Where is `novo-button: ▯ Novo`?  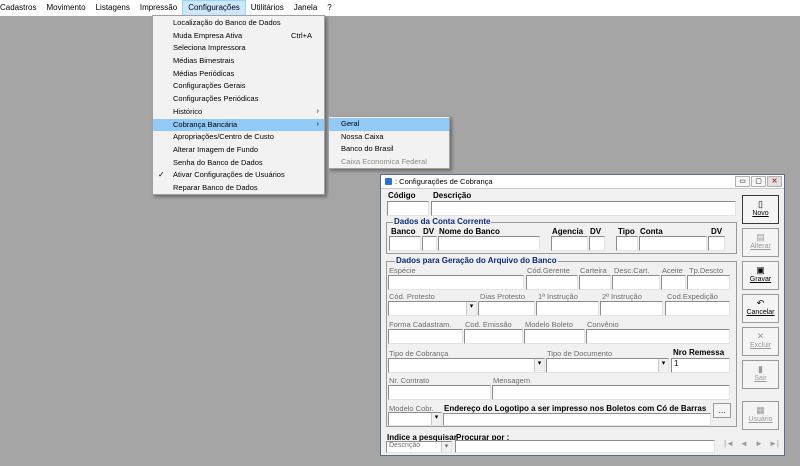
novo-button: ▯ Novo is located at coordinates (760, 209).